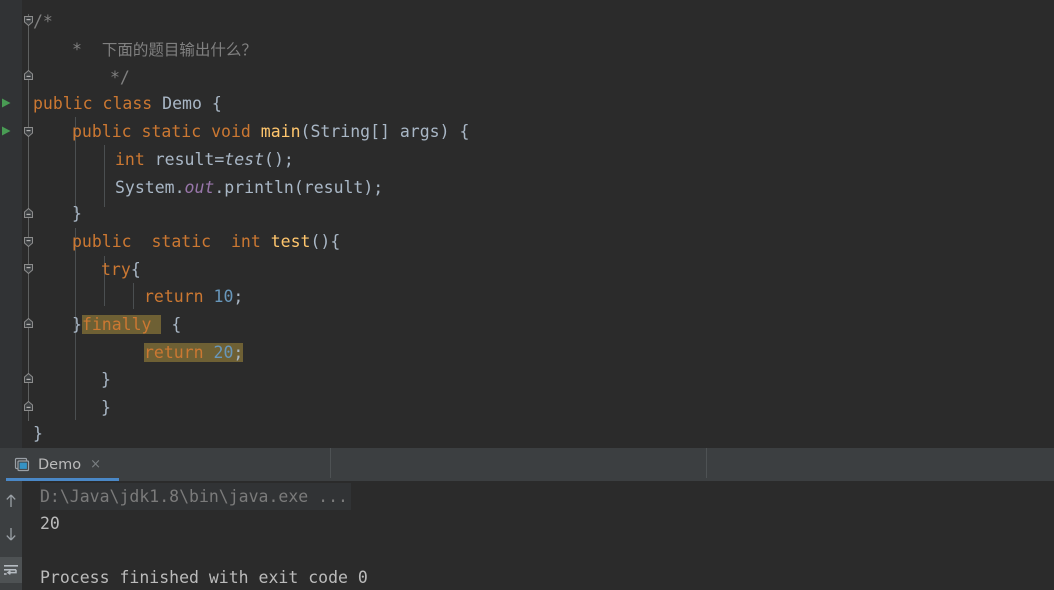 This screenshot has height=590, width=1054. Describe the element at coordinates (223, 352) in the screenshot. I see `number-literal-highlighted: 20` at that location.